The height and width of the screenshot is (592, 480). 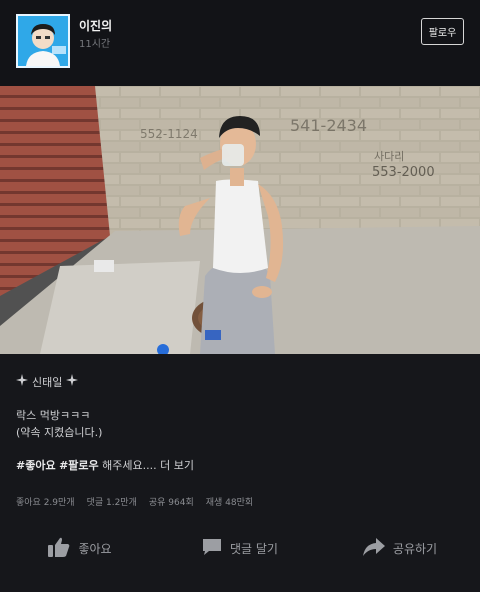 I want to click on likes-count: 좋아요 2.9만개, so click(x=45, y=501).